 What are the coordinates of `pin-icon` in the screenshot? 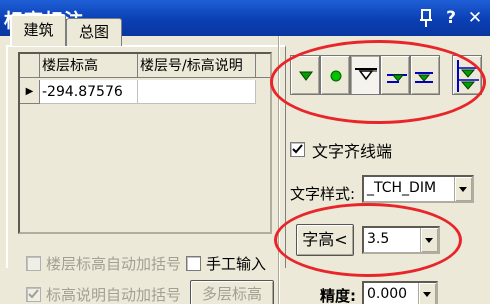 It's located at (426, 18).